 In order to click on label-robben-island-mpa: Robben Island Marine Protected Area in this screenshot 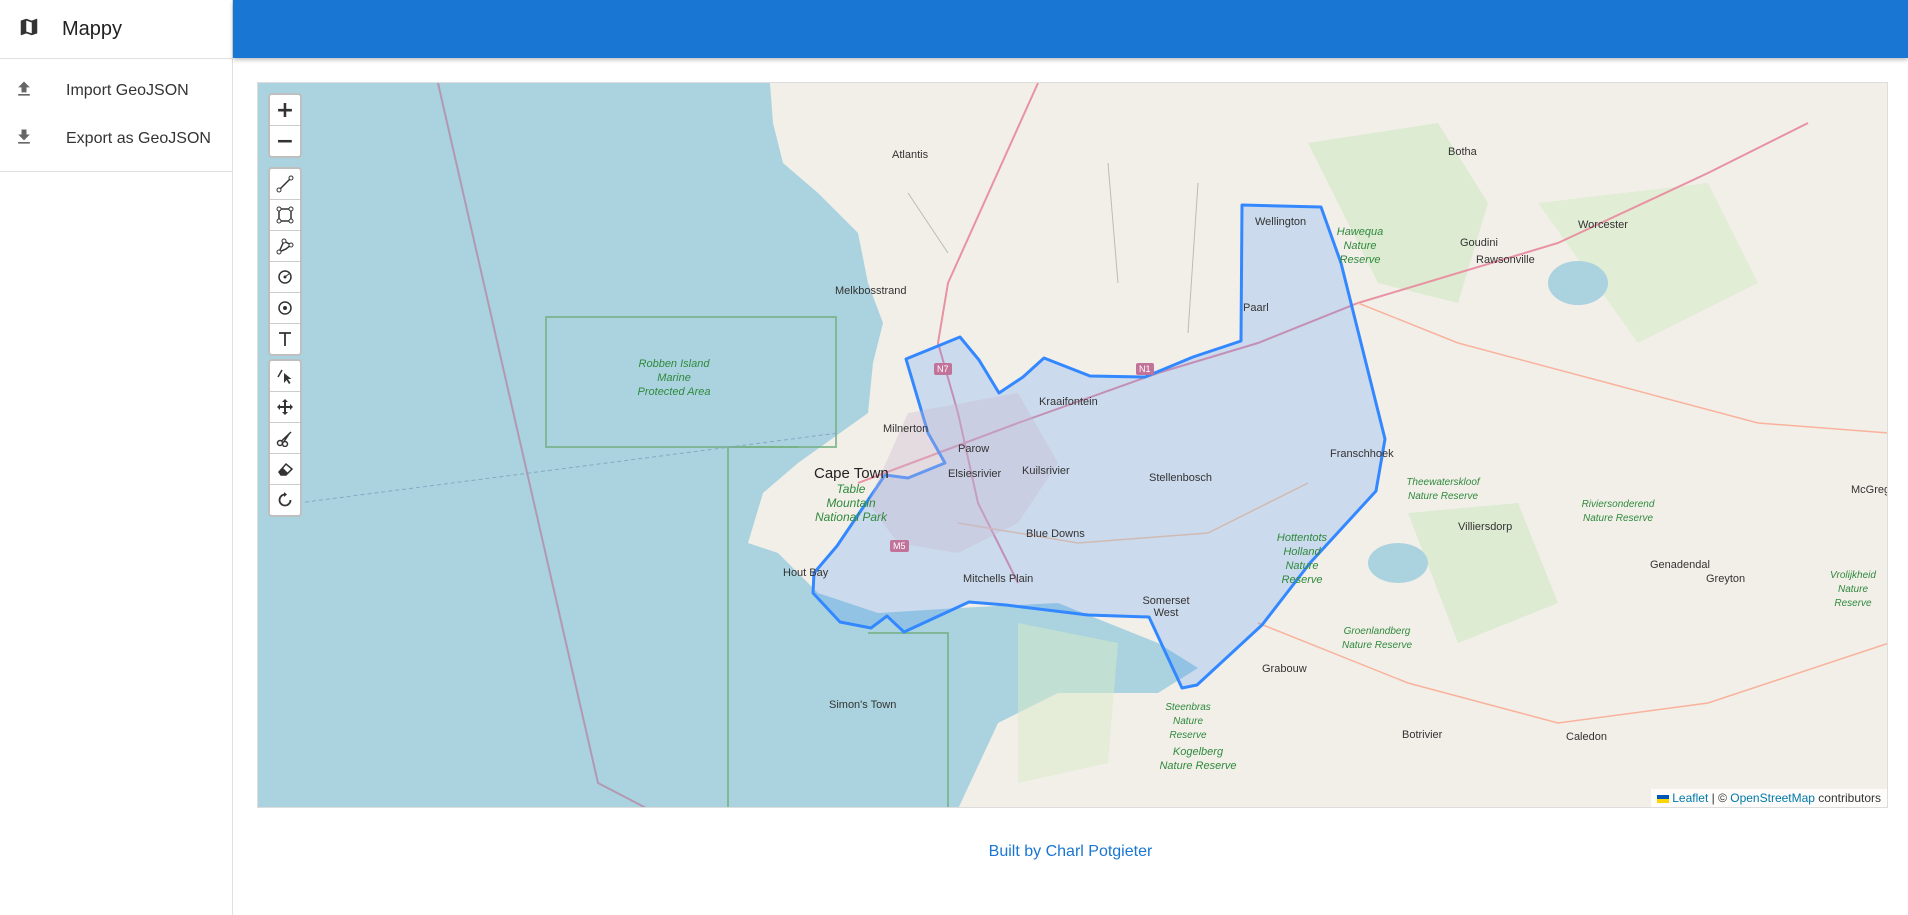, I will do `click(674, 378)`.